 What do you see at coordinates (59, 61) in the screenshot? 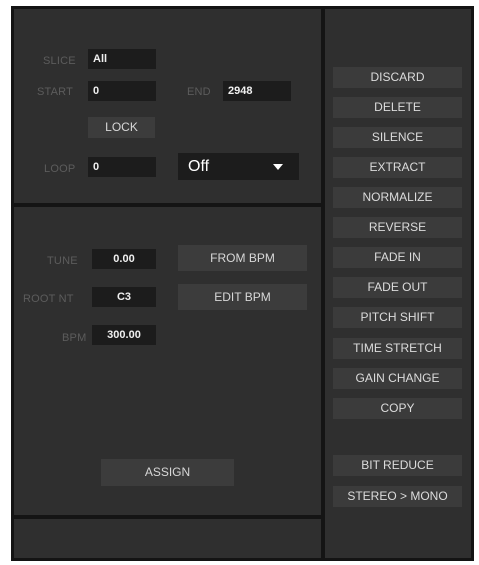
I see `slice-label: SLICE` at bounding box center [59, 61].